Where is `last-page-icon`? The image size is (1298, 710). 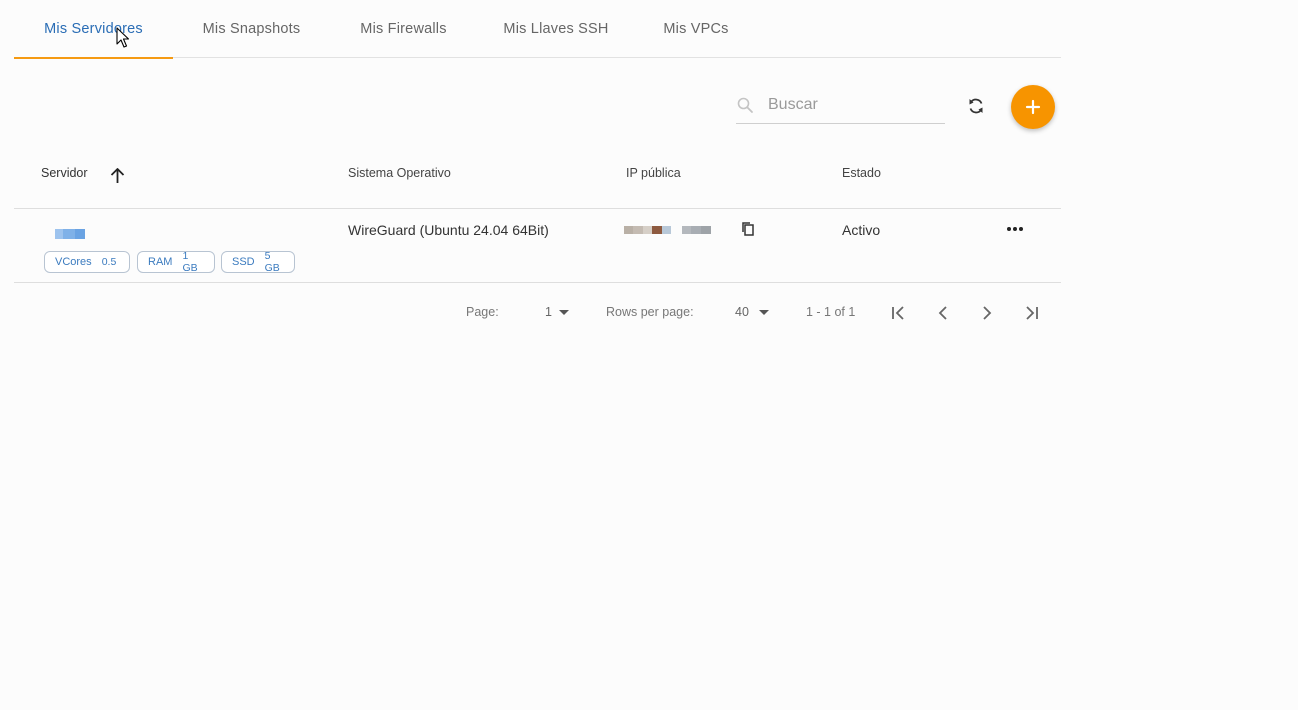 last-page-icon is located at coordinates (1031, 313).